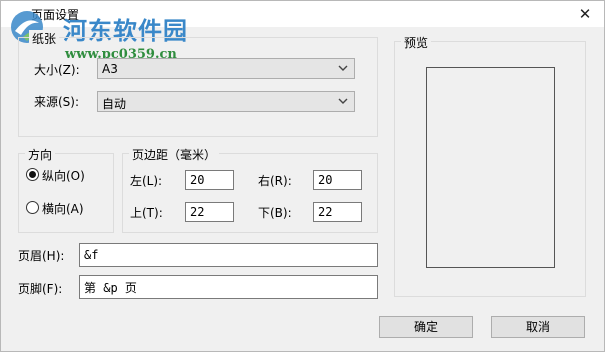  I want to click on paper-group-label: 纸张, so click(44, 38).